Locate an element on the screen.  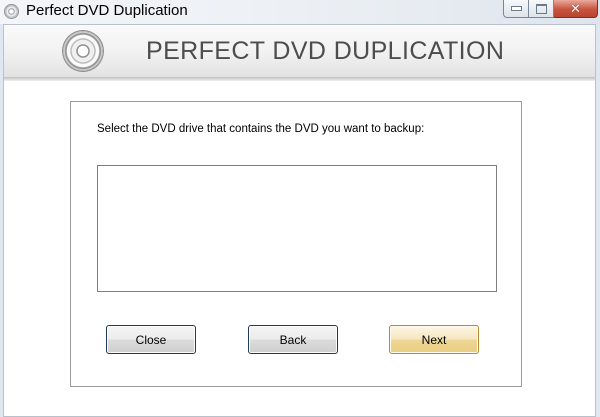
next-button: Next is located at coordinates (434, 339).